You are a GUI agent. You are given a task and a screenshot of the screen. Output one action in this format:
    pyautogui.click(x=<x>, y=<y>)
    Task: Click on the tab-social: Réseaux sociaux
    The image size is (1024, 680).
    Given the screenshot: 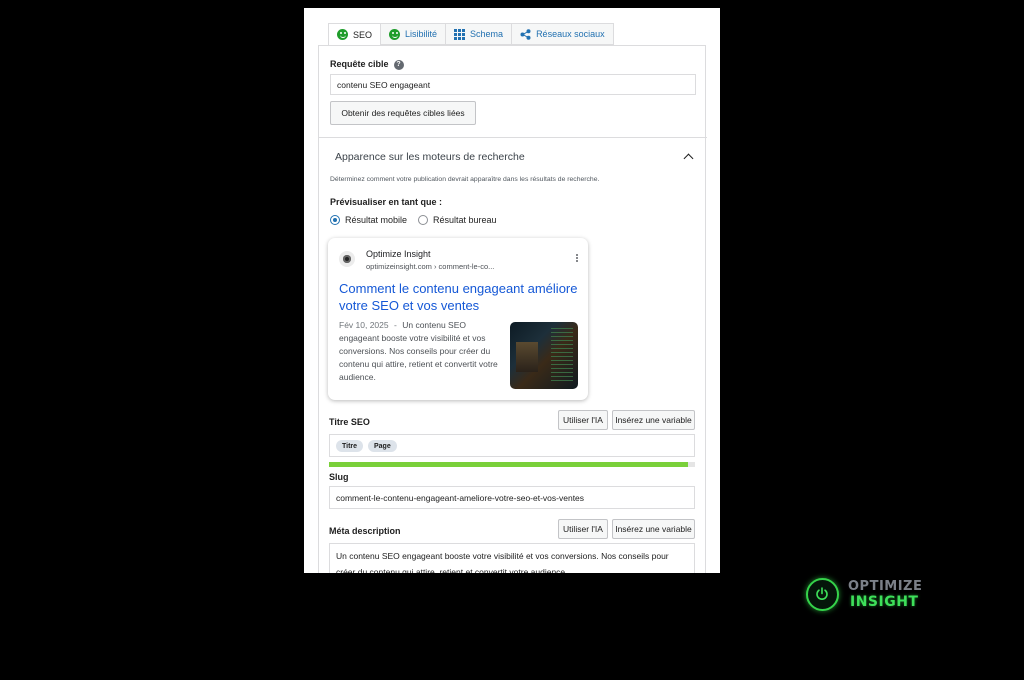 What is the action you would take?
    pyautogui.click(x=562, y=34)
    